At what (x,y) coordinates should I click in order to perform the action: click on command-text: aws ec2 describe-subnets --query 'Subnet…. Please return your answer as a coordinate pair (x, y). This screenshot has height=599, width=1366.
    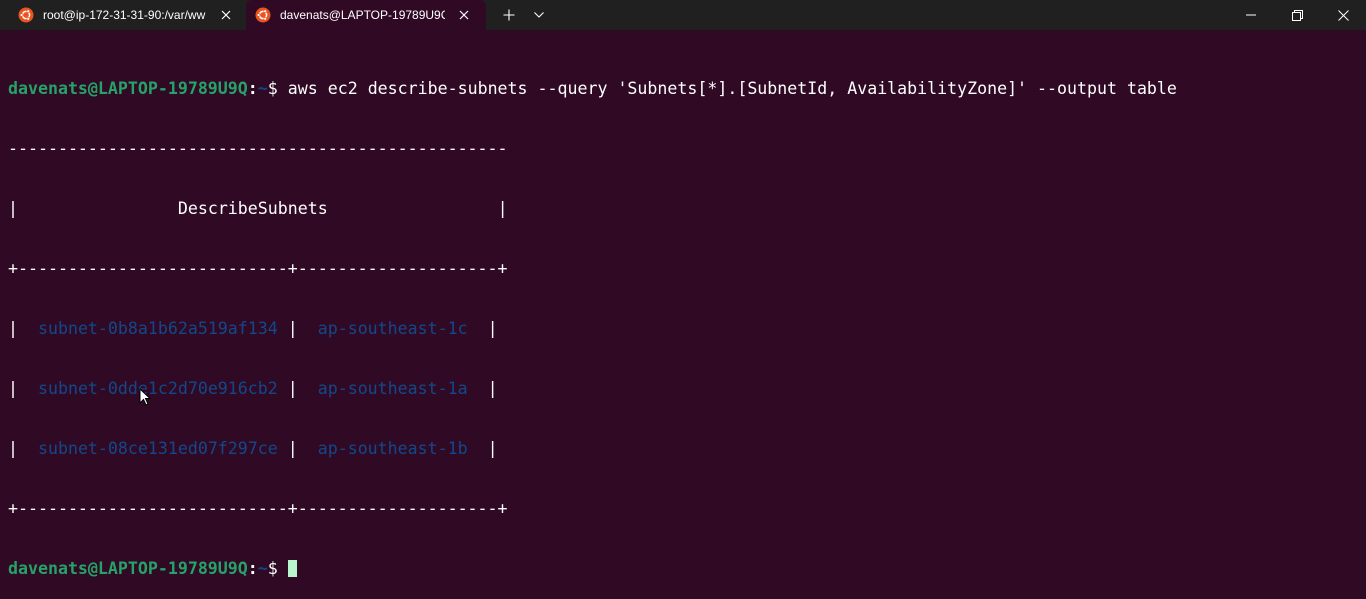
    Looking at the image, I should click on (732, 88).